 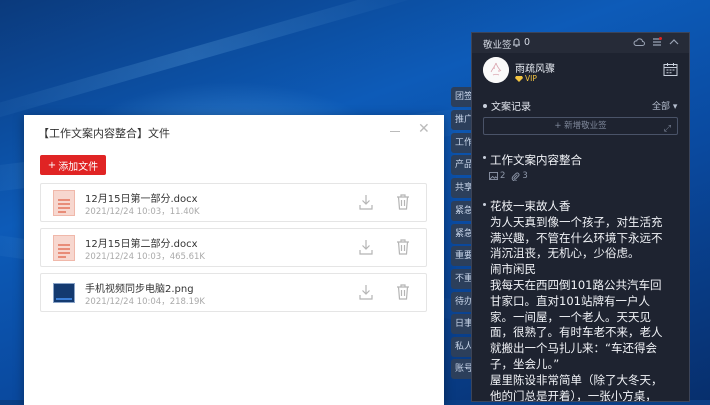 What do you see at coordinates (670, 69) in the screenshot?
I see `calendar-icon` at bounding box center [670, 69].